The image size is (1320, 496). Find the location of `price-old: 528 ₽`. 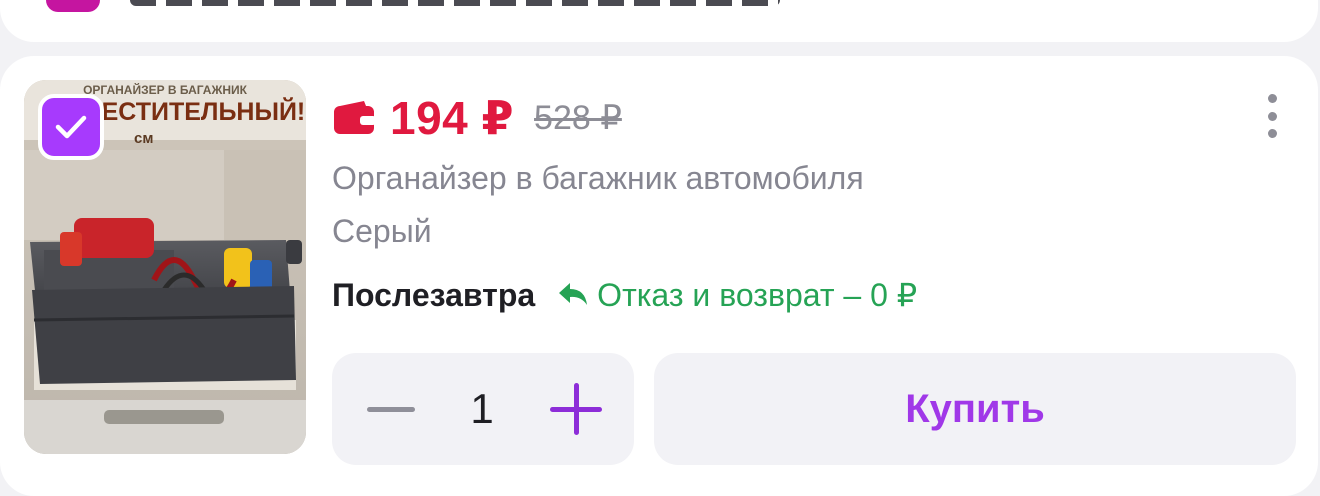

price-old: 528 ₽ is located at coordinates (578, 118).